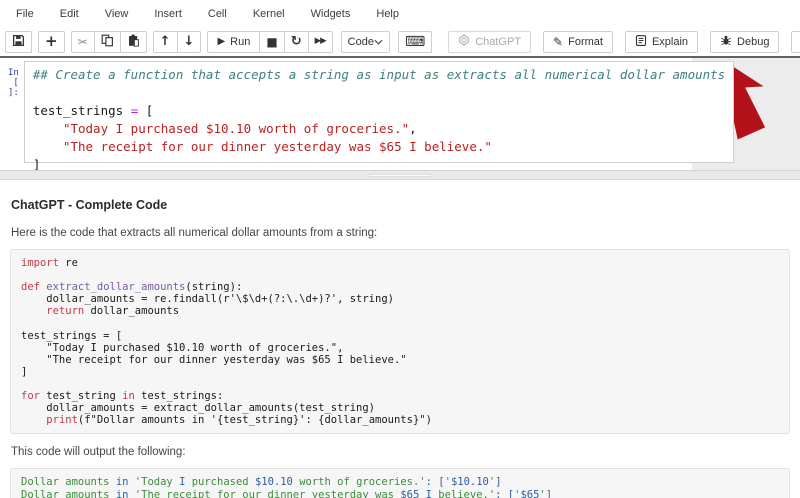 The width and height of the screenshot is (800, 498). I want to click on bug-icon, so click(726, 42).